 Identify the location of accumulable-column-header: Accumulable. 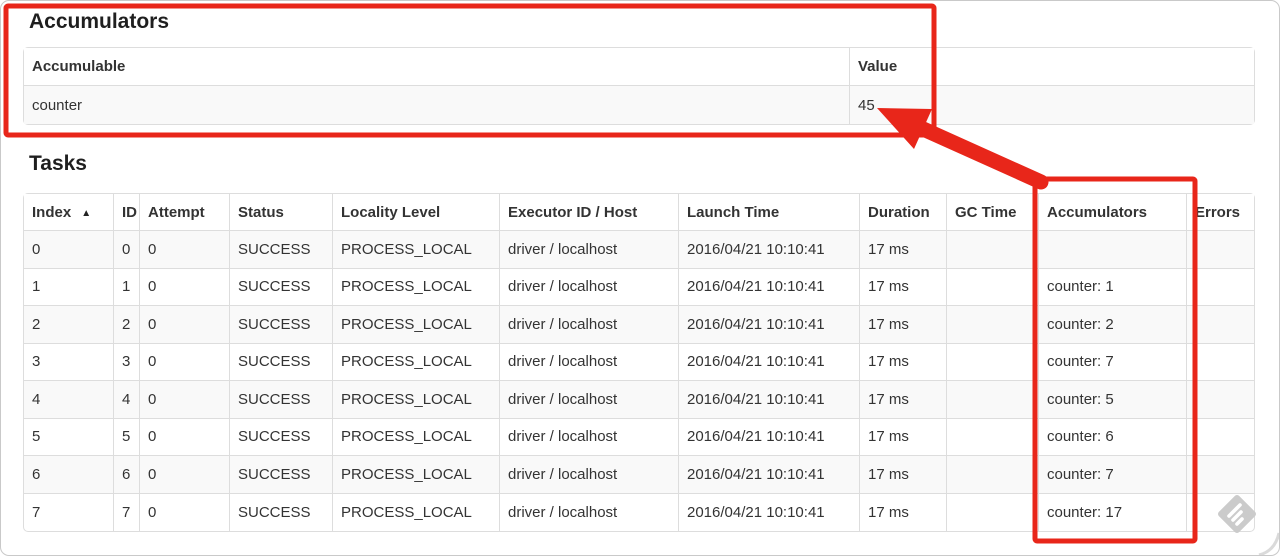
(437, 67).